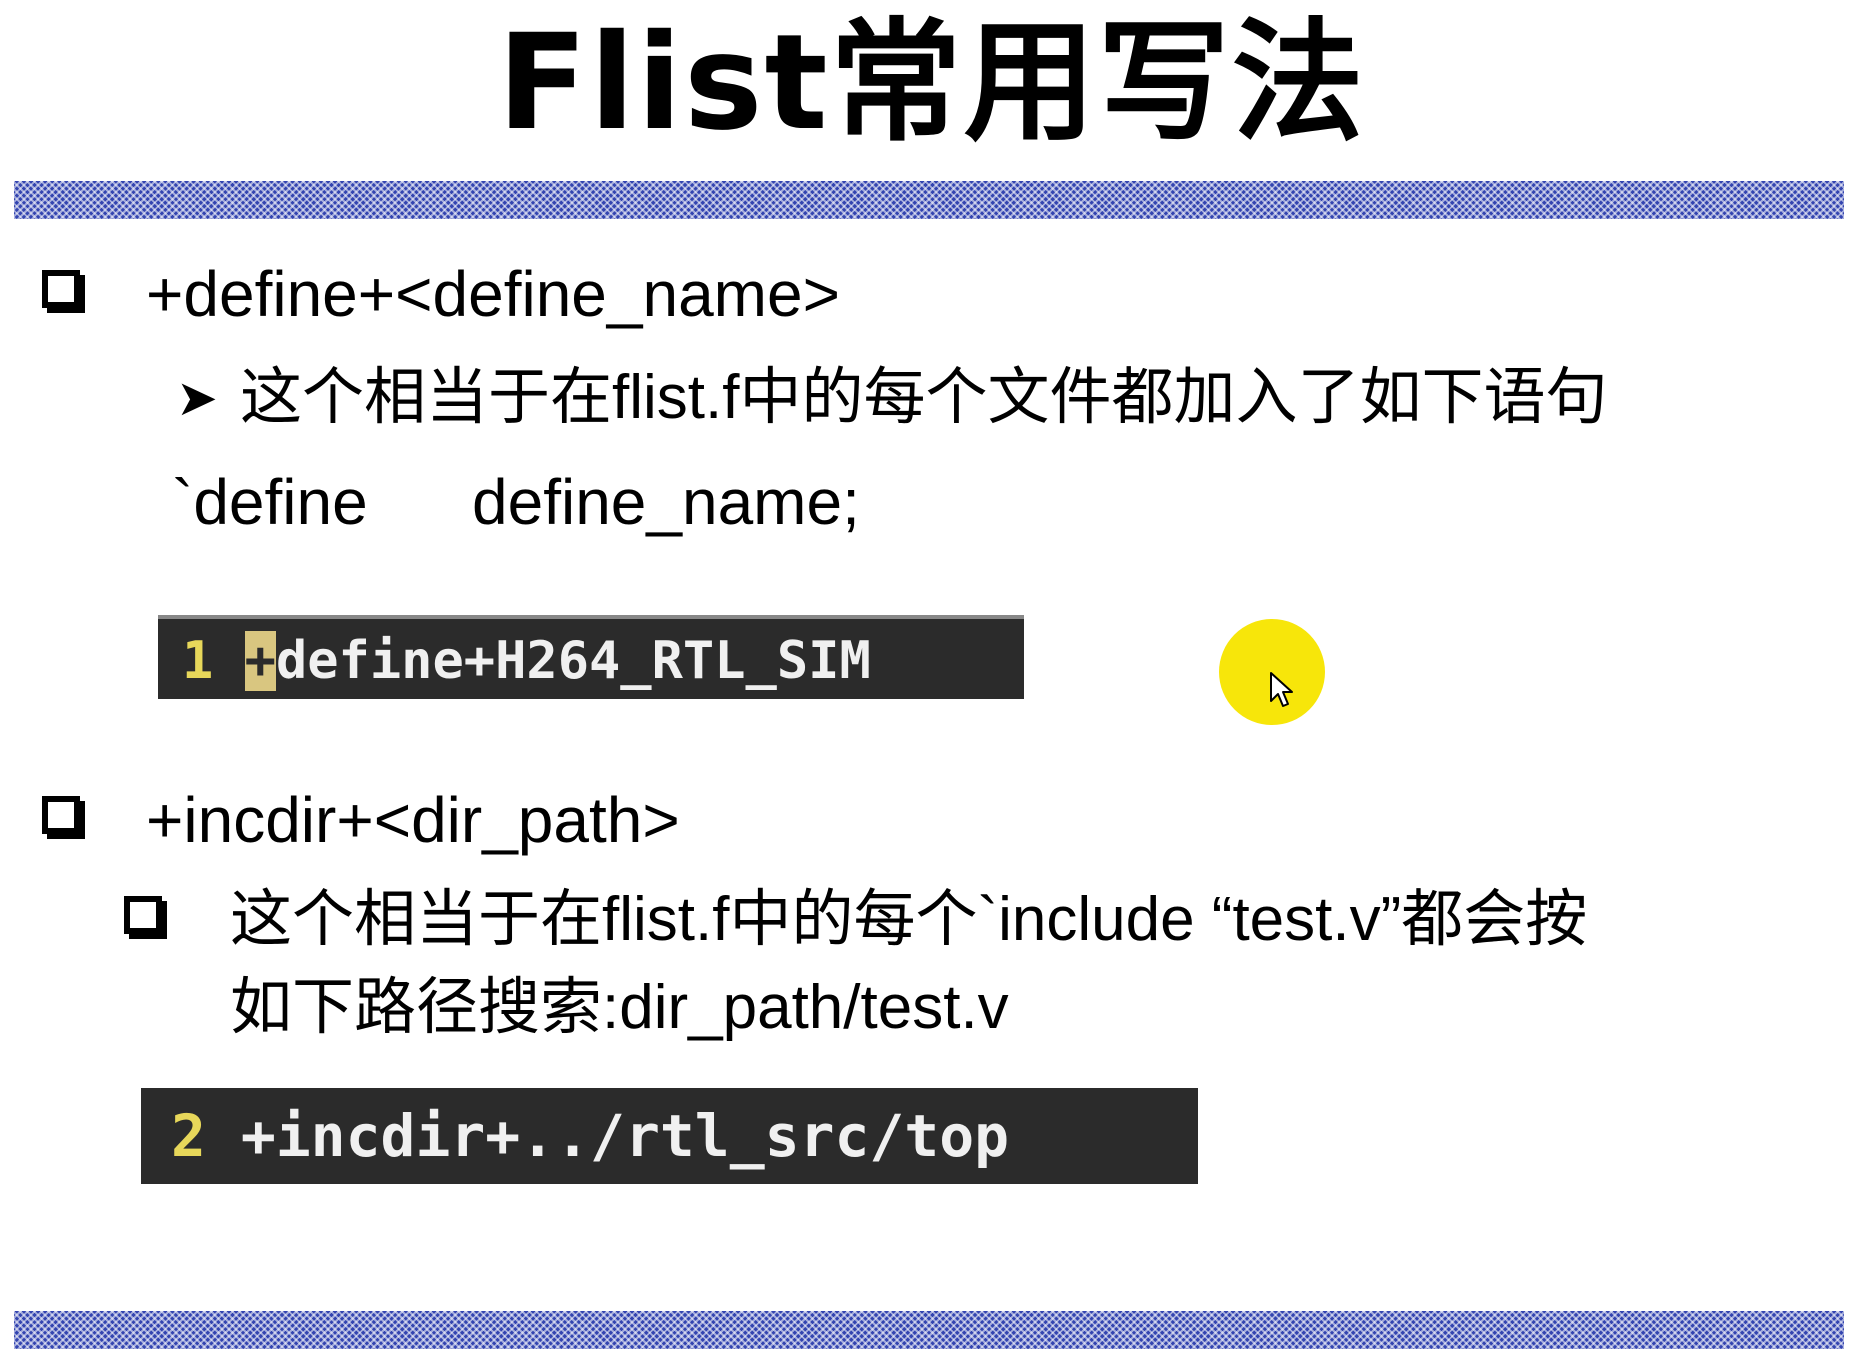 The height and width of the screenshot is (1363, 1863). I want to click on code-line: define+H264_RTL_SIM, so click(573, 661).